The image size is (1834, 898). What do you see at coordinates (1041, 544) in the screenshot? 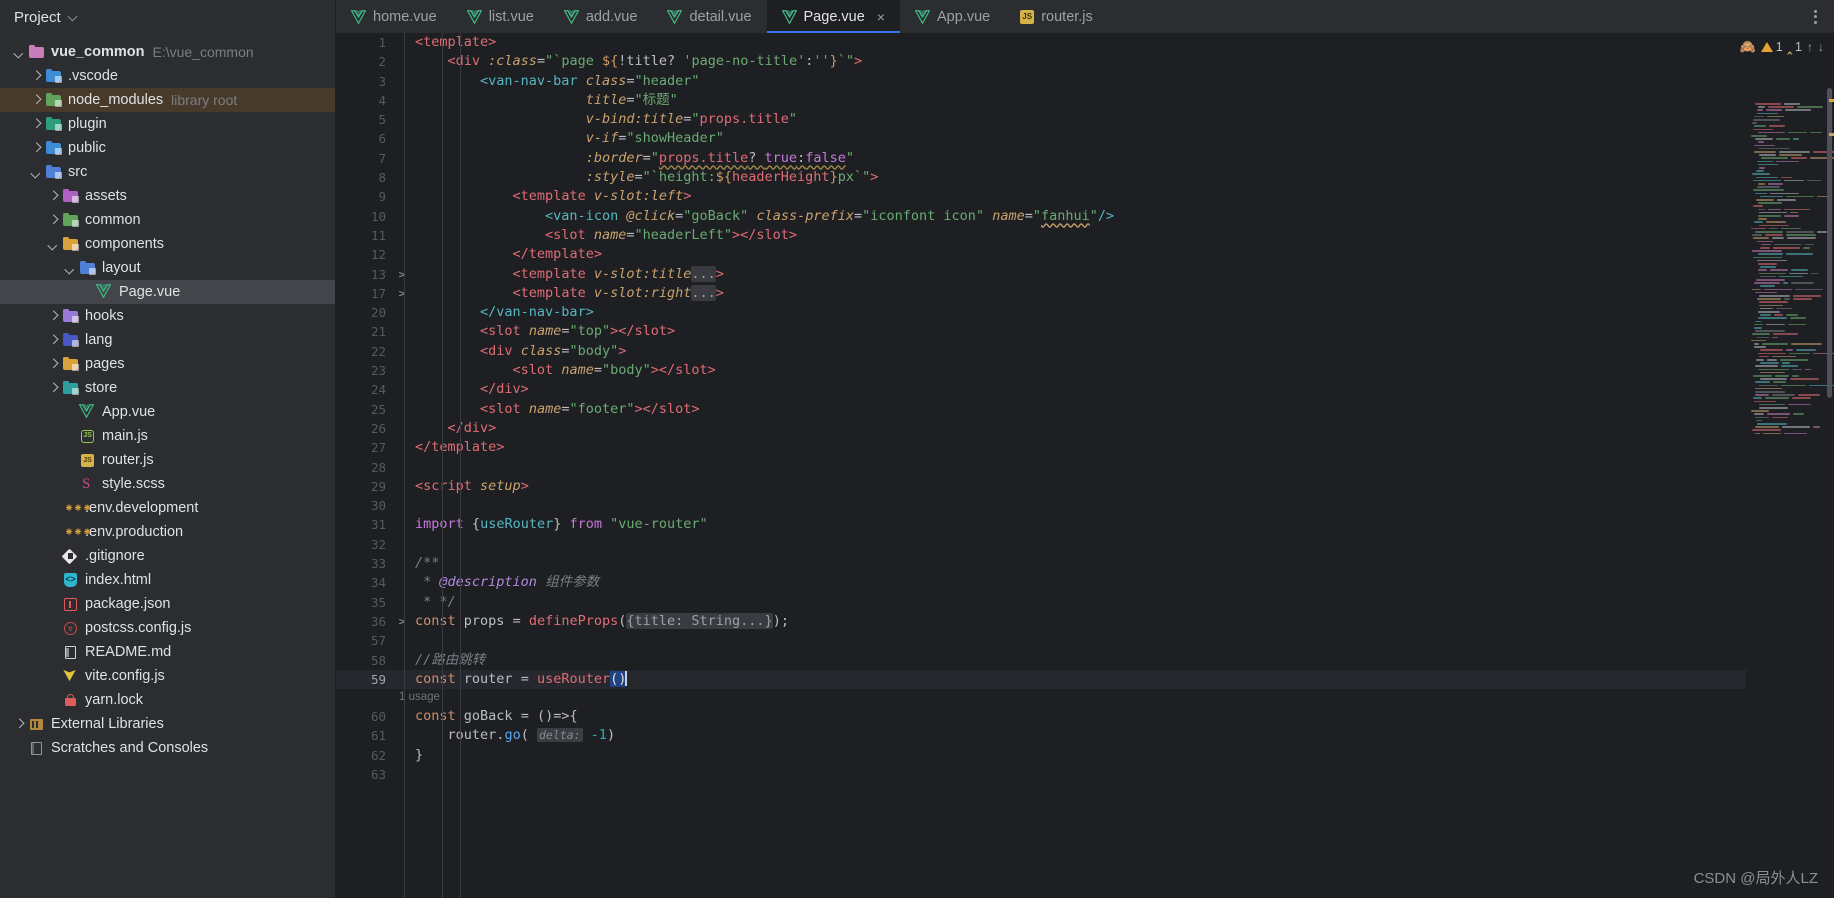
I see `code-line: 32` at bounding box center [1041, 544].